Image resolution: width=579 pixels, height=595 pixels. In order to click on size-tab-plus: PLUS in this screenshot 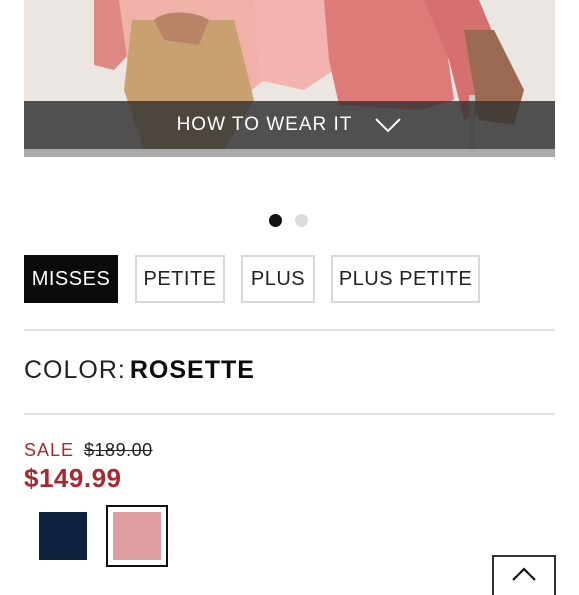, I will do `click(278, 279)`.